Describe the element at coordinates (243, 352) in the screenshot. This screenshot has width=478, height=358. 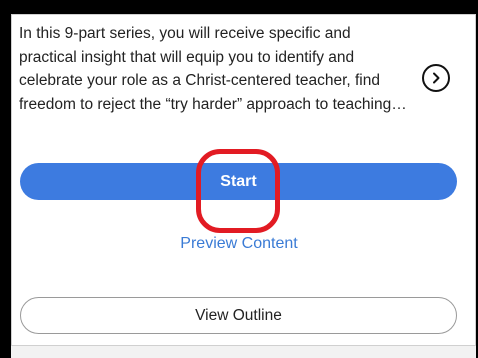
I see `bottom-divider` at that location.